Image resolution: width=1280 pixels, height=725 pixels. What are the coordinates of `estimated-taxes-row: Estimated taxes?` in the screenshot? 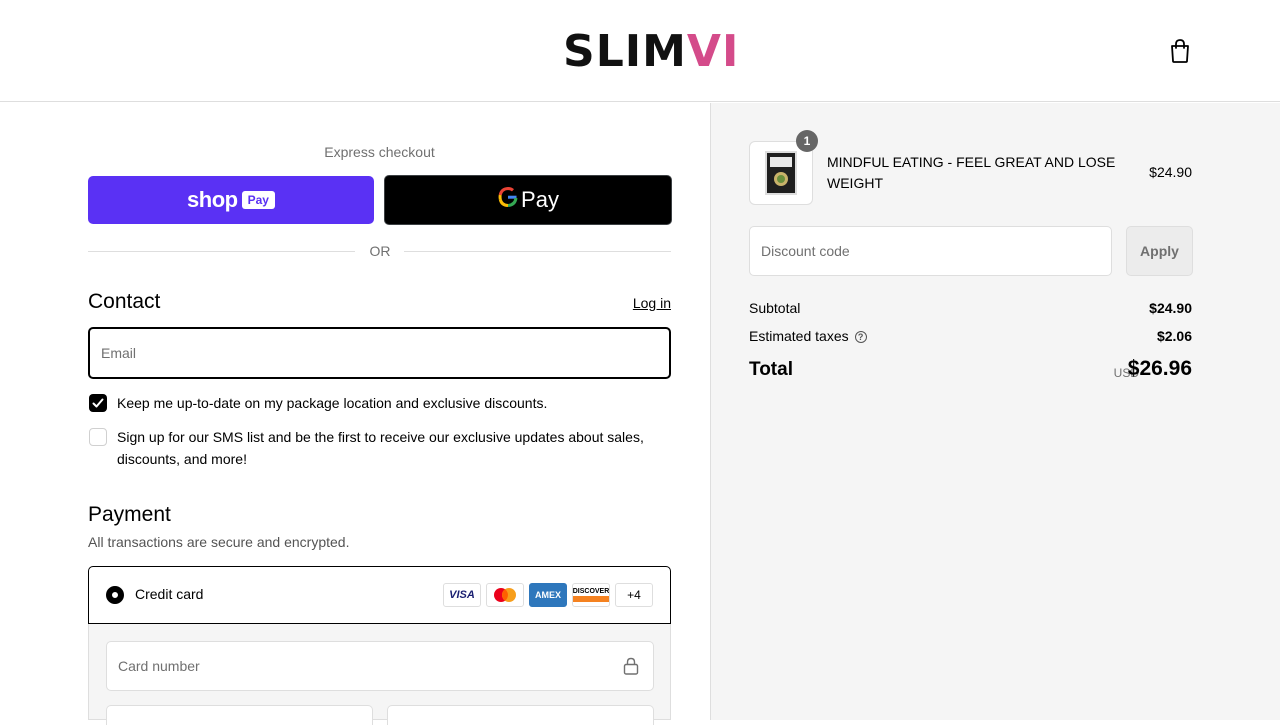 It's located at (808, 336).